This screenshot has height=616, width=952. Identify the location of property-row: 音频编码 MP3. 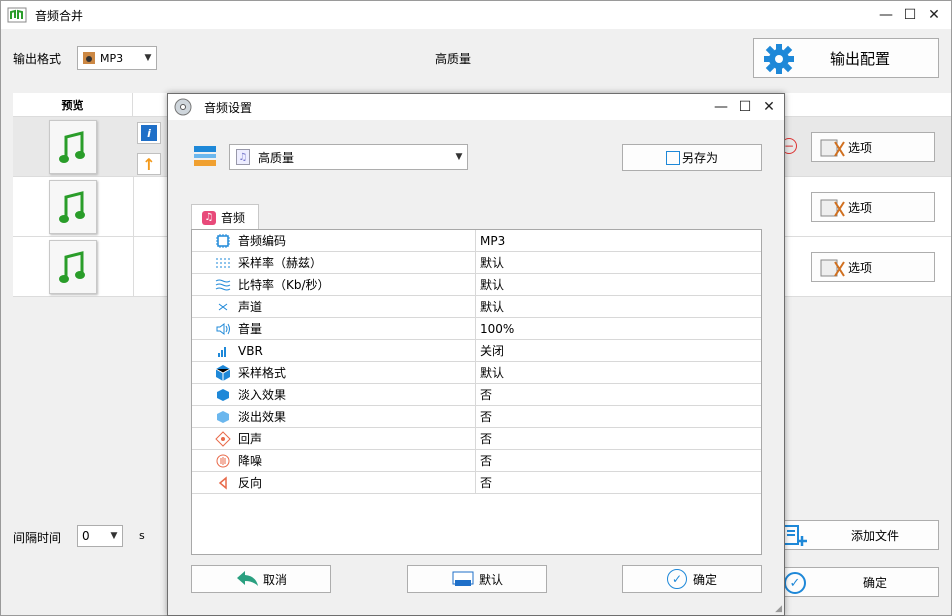
(476, 241).